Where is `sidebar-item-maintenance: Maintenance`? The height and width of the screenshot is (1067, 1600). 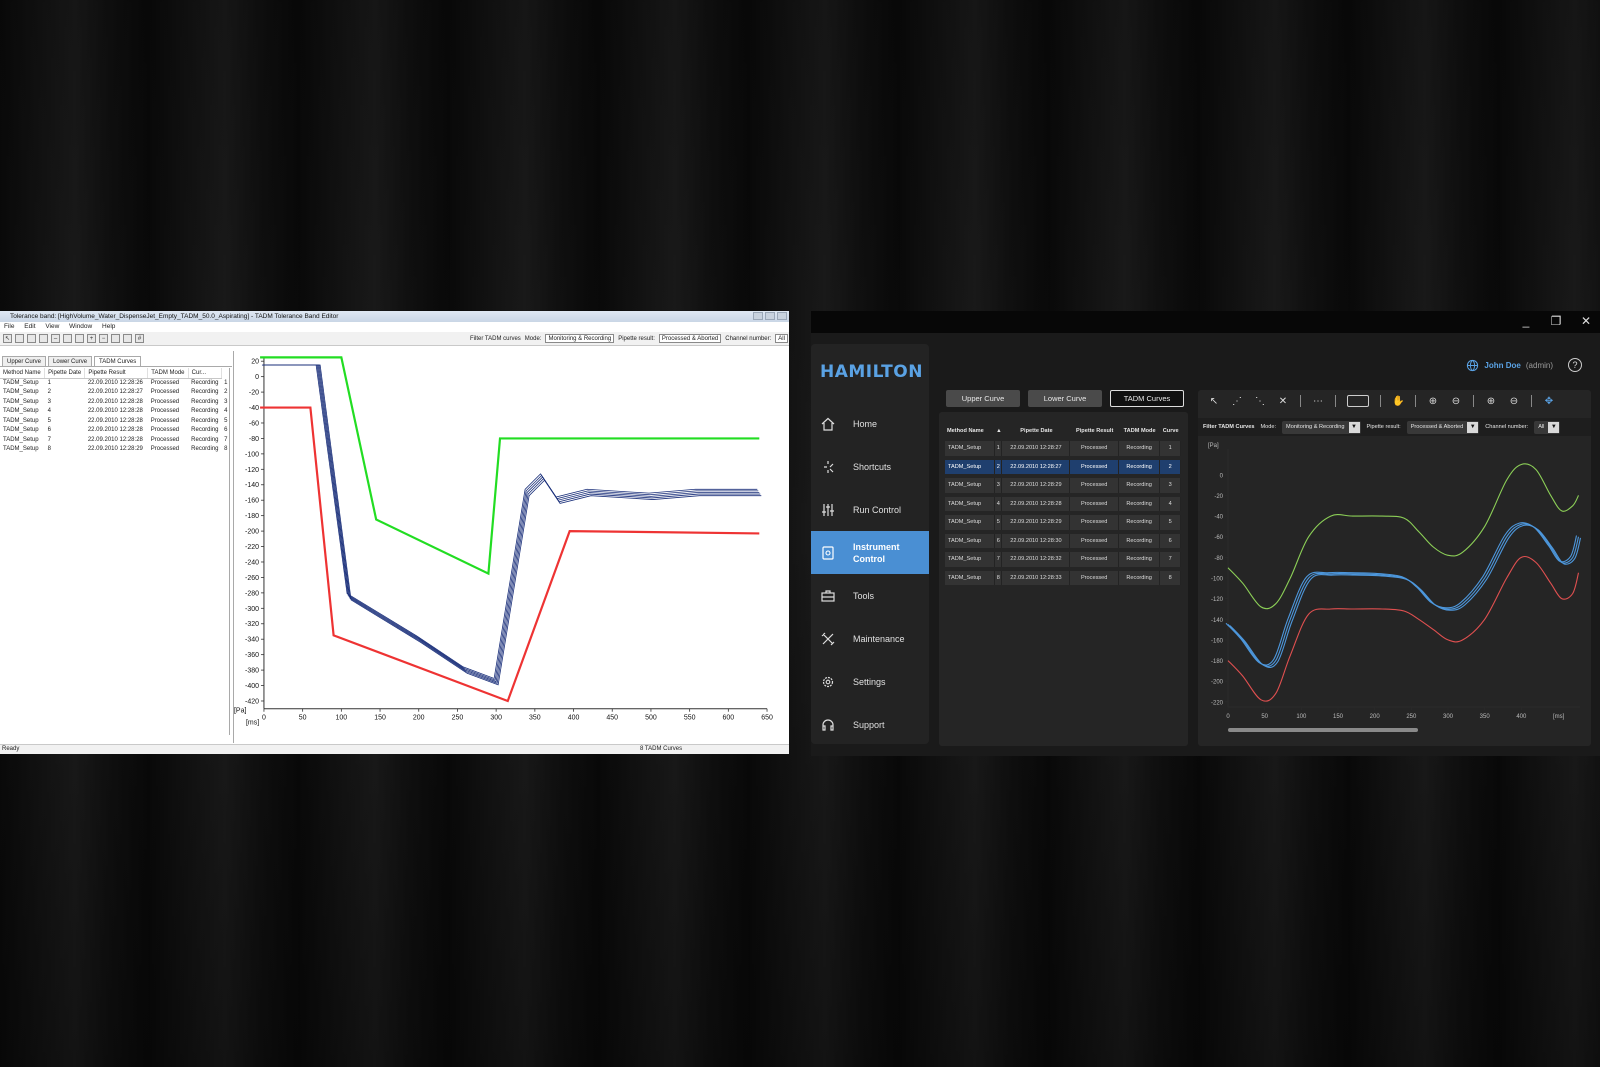 sidebar-item-maintenance: Maintenance is located at coordinates (870, 638).